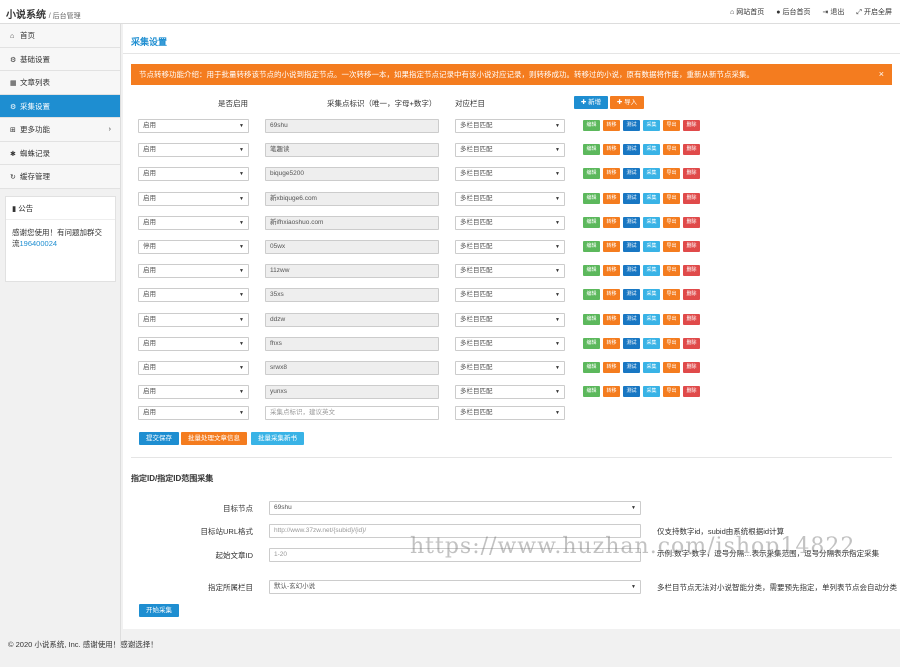  Describe the element at coordinates (352, 247) in the screenshot. I see `node-id-input: 05wx` at that location.